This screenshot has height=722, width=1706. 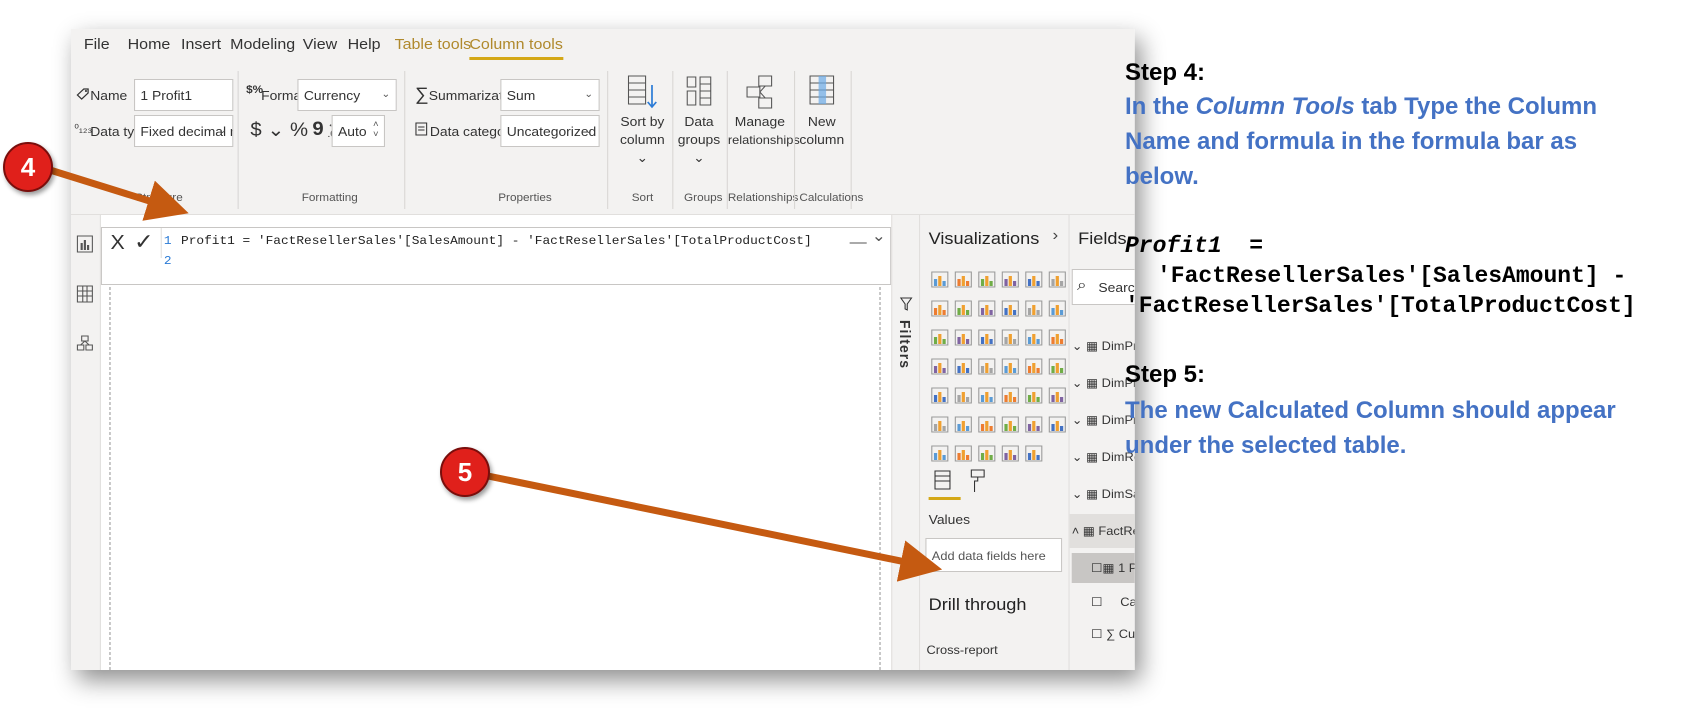 I want to click on menu-home: Home, so click(x=149, y=44).